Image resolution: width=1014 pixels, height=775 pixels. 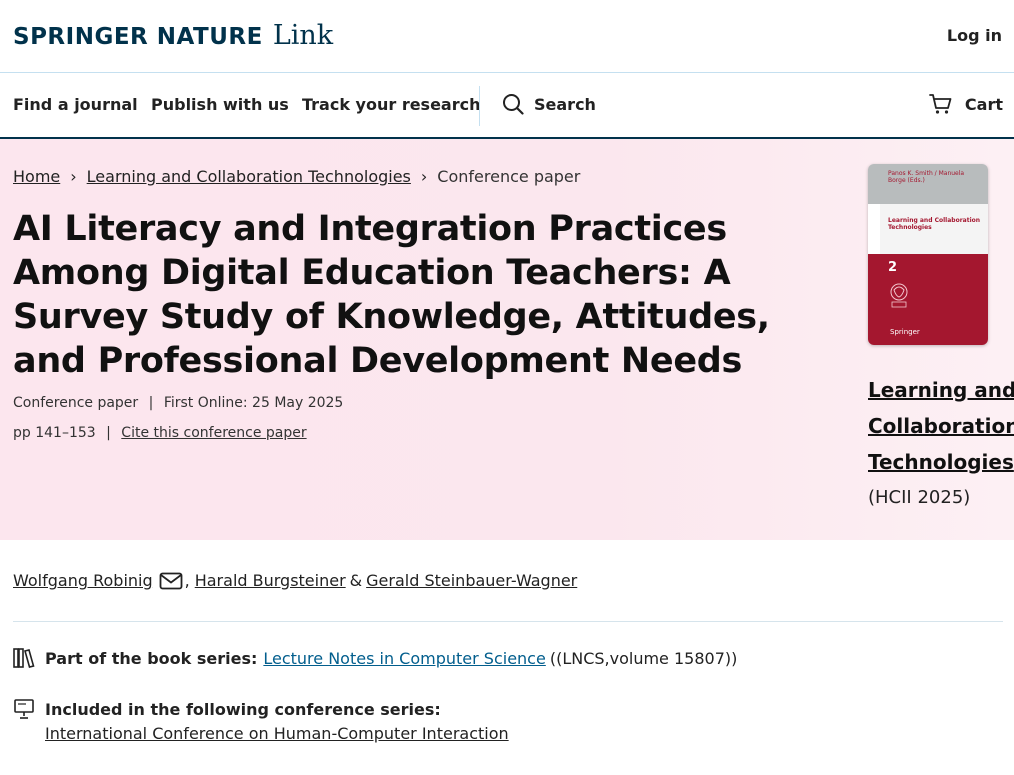 I want to click on book-subtitle: (HCII 2025), so click(x=919, y=497).